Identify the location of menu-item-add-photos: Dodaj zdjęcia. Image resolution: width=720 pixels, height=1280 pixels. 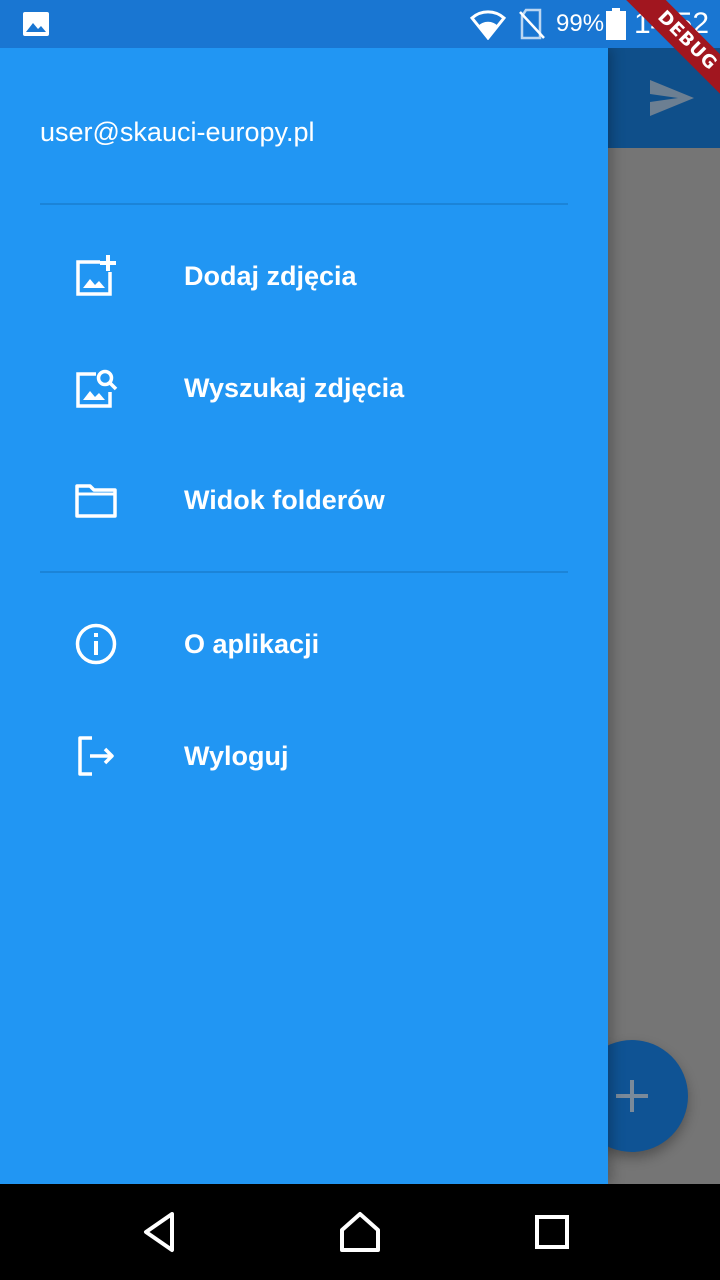
(304, 276).